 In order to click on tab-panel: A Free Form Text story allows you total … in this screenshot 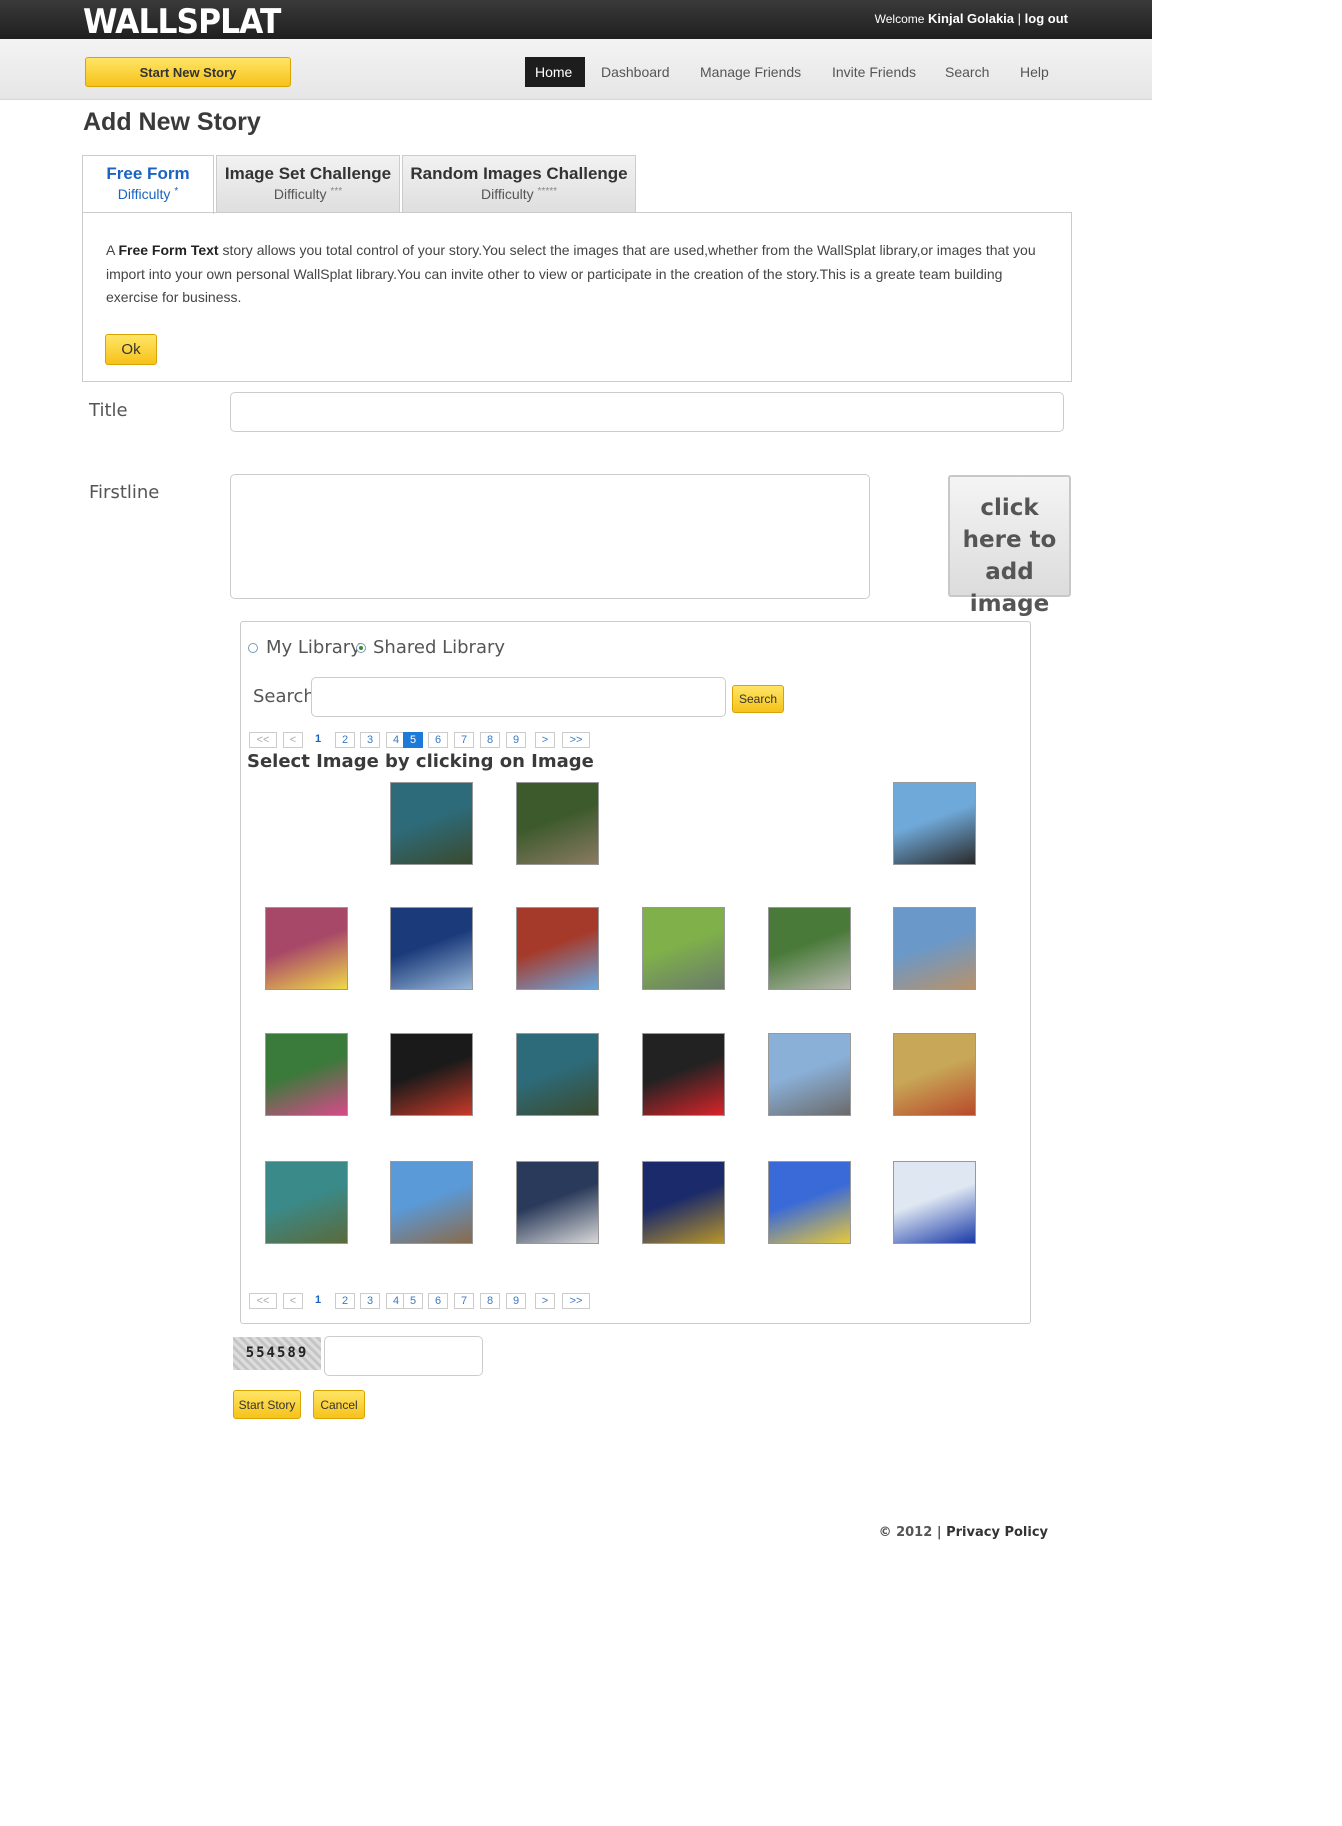, I will do `click(577, 297)`.